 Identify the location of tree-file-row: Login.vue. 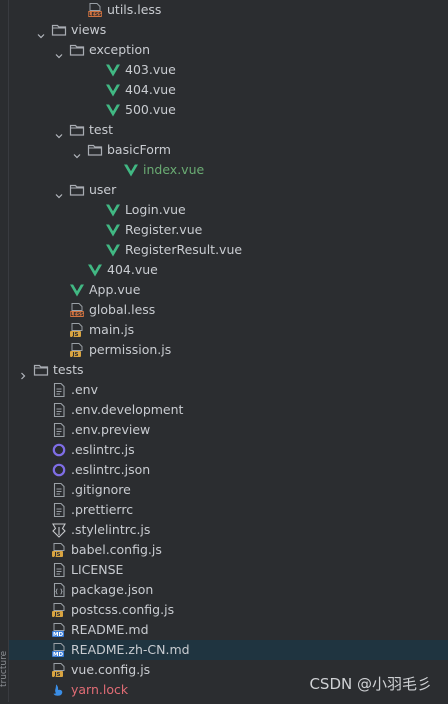
(228, 210).